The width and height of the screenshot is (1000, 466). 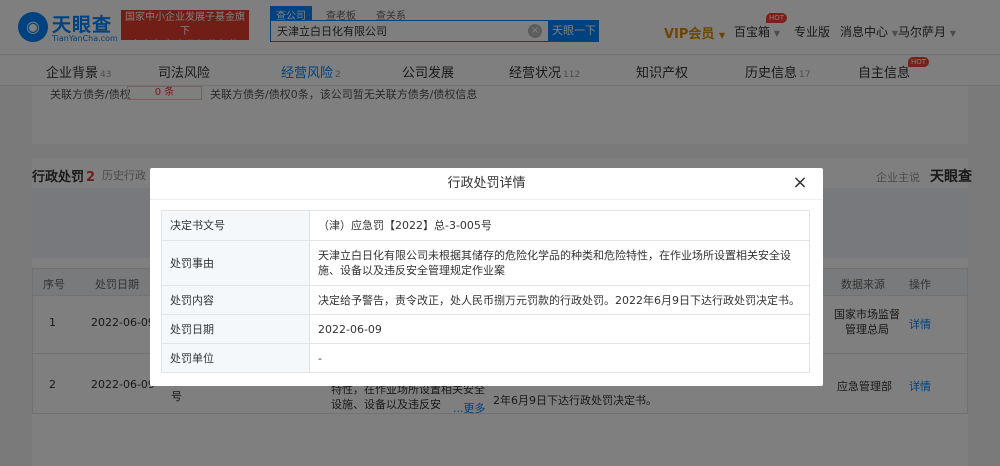 What do you see at coordinates (486, 184) in the screenshot?
I see `modal-title: 行政处罚详情` at bounding box center [486, 184].